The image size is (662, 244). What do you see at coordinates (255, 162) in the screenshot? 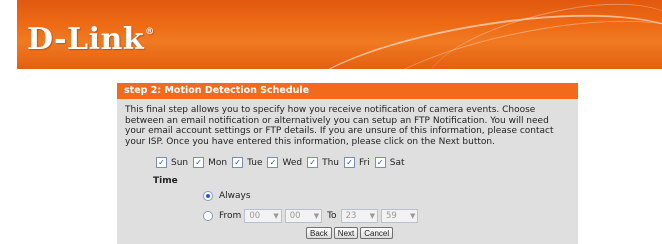
I see `day-label: Tue` at bounding box center [255, 162].